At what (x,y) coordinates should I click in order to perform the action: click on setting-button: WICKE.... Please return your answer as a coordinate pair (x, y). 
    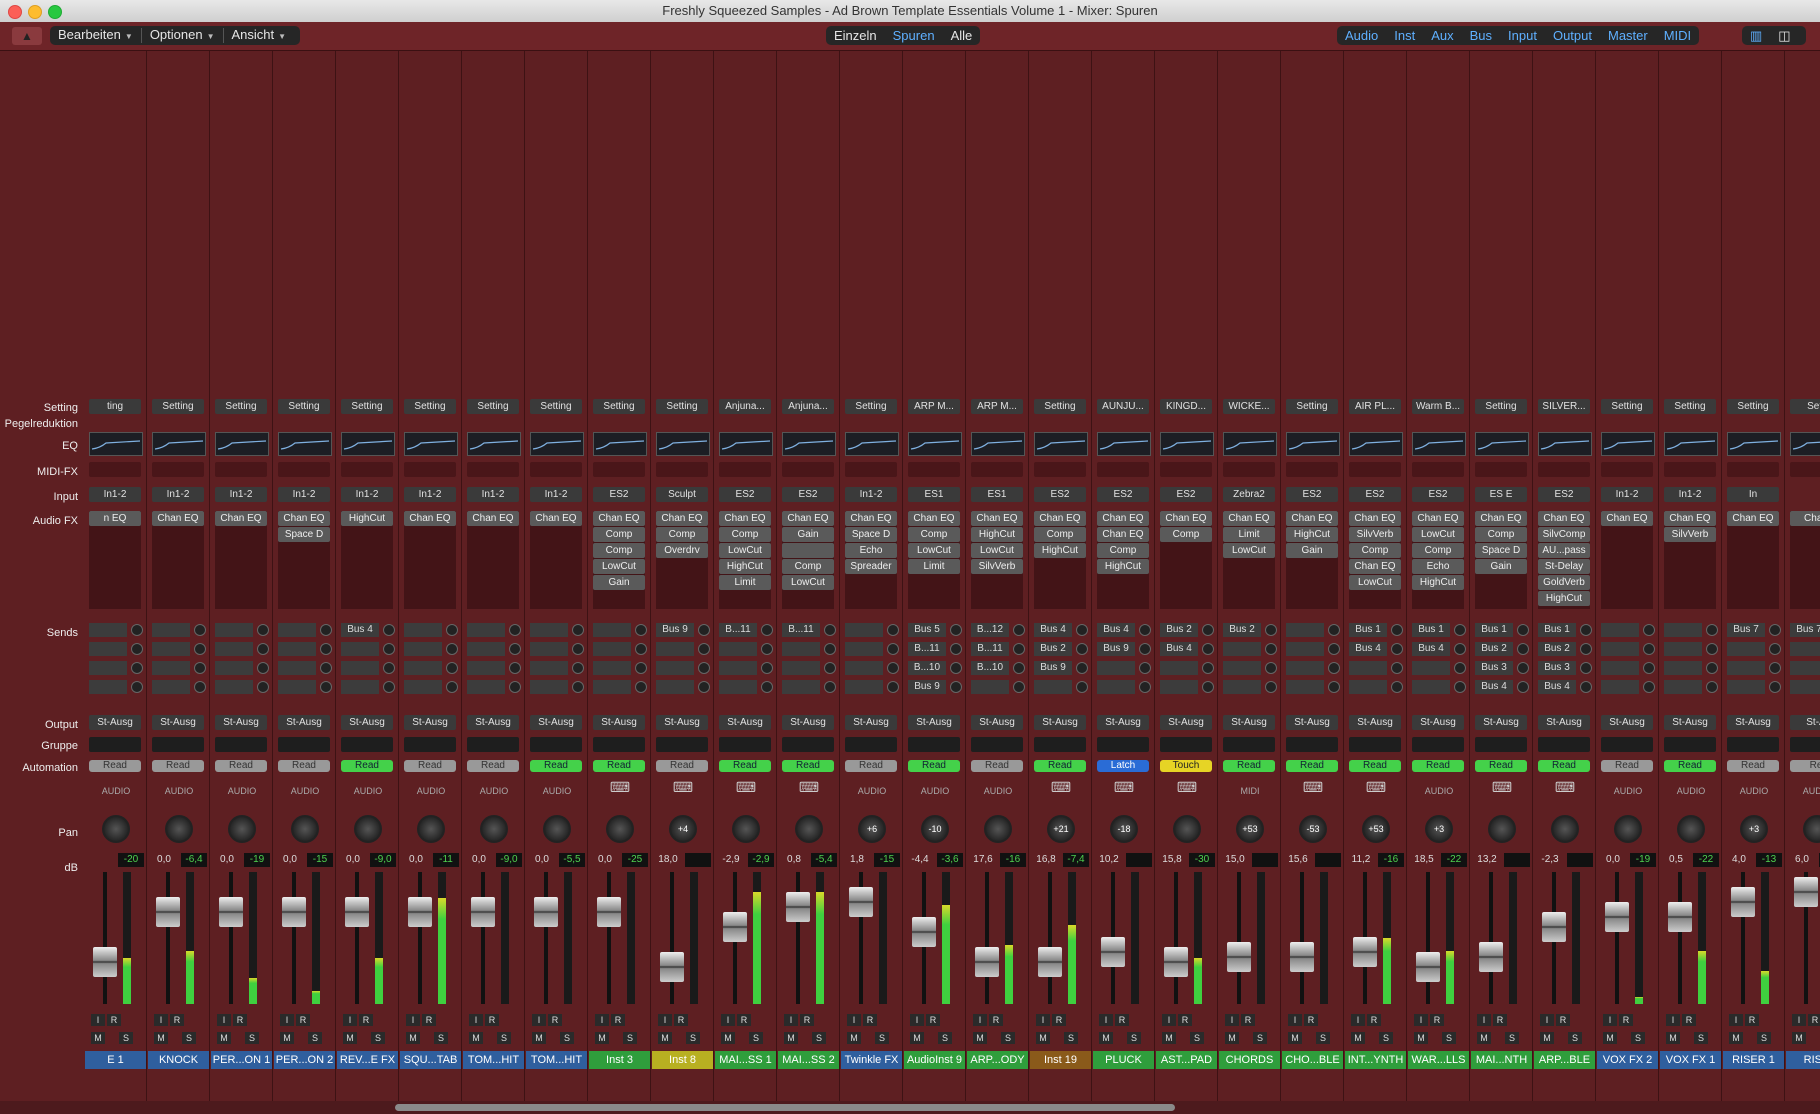
    Looking at the image, I should click on (1249, 406).